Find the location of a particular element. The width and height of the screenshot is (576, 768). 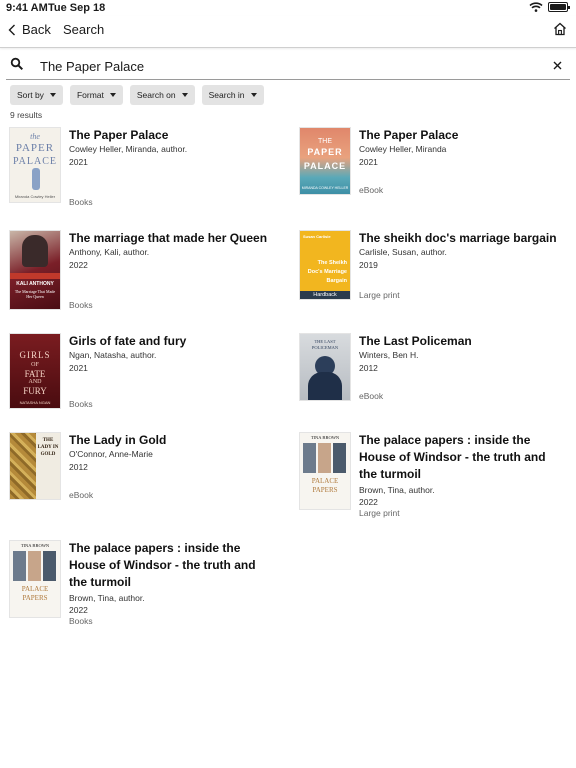

status-date: Tue Sep 18 is located at coordinates (77, 8).